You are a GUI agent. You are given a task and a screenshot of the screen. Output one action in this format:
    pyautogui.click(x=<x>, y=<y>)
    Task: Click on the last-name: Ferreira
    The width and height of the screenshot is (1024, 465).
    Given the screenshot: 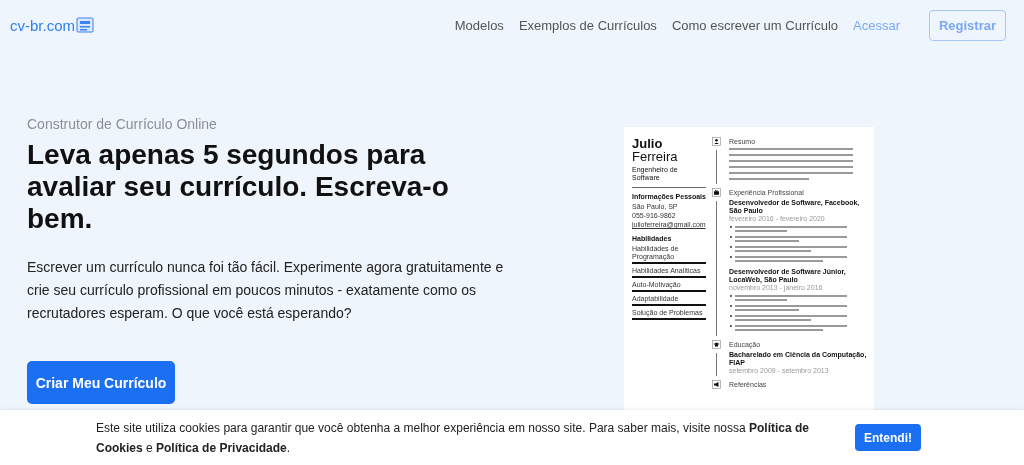 What is the action you would take?
    pyautogui.click(x=655, y=156)
    